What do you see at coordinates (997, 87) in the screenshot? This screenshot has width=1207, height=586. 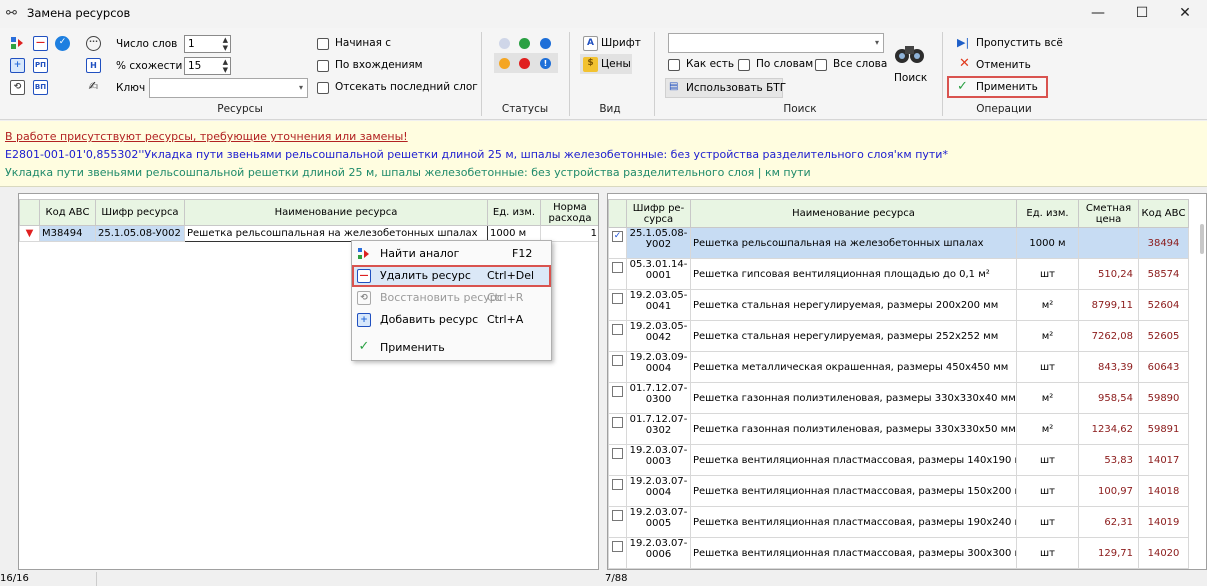 I see `apply-button: ✓ Применить` at bounding box center [997, 87].